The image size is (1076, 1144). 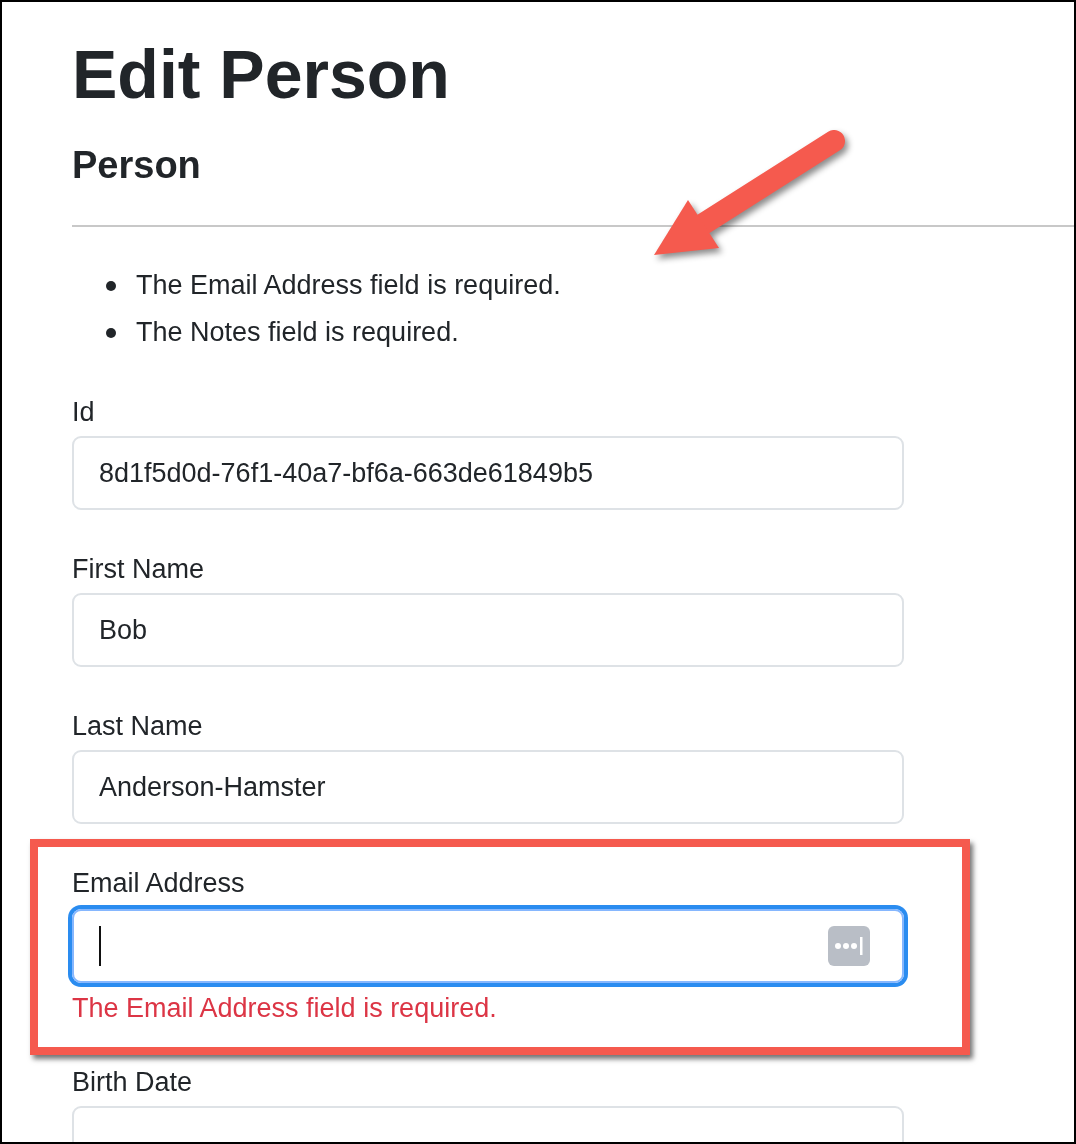 I want to click on input-field: 8d1f5d0d-76f1-40a7-bf6a-663de61849b5, so click(x=488, y=473).